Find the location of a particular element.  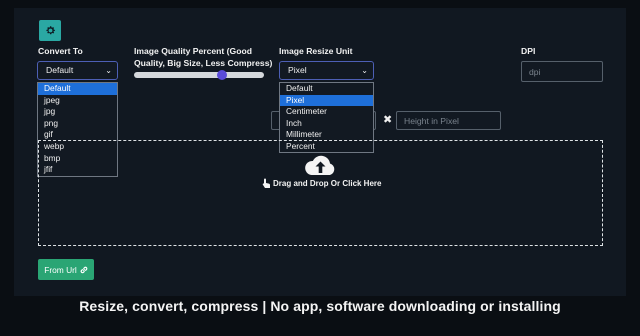

dpi-input is located at coordinates (562, 71).